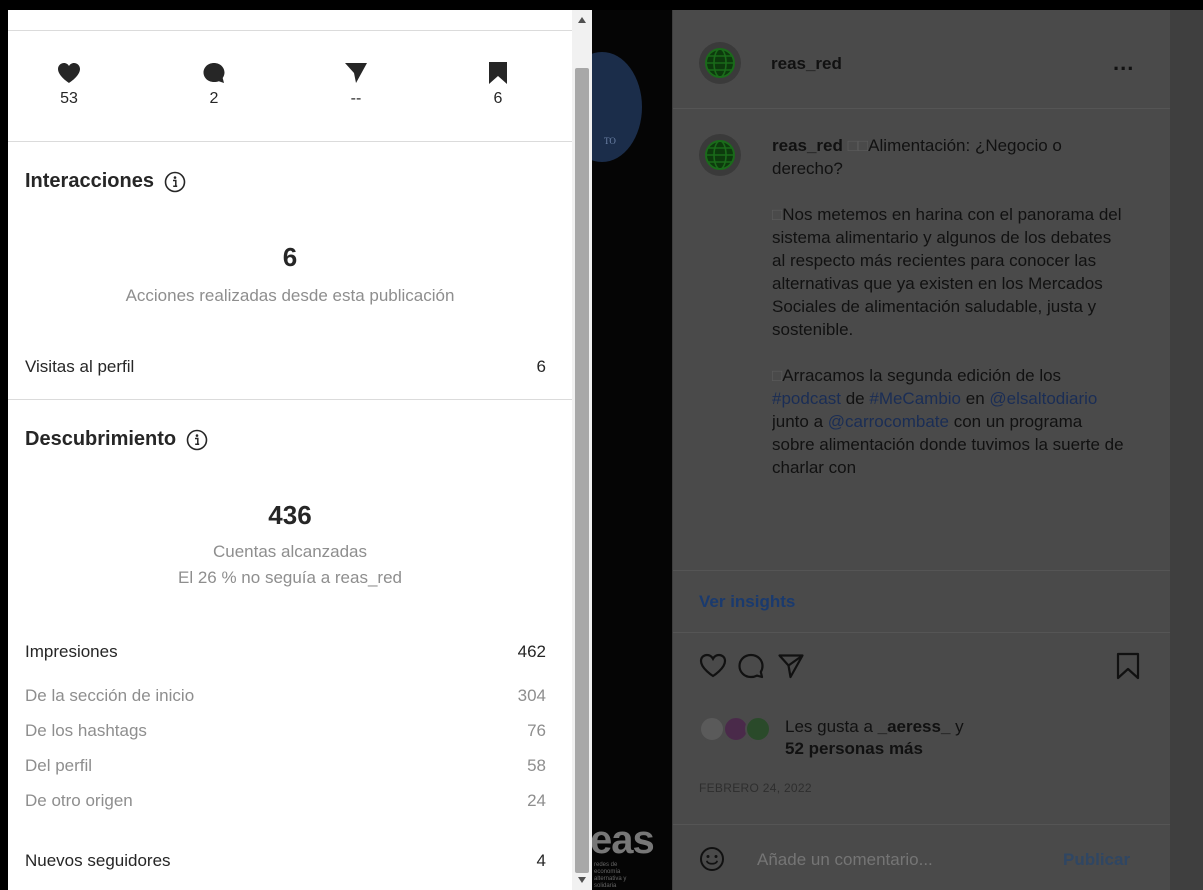 The height and width of the screenshot is (890, 1203). Describe the element at coordinates (498, 85) in the screenshot. I see `saves-stat: 6` at that location.